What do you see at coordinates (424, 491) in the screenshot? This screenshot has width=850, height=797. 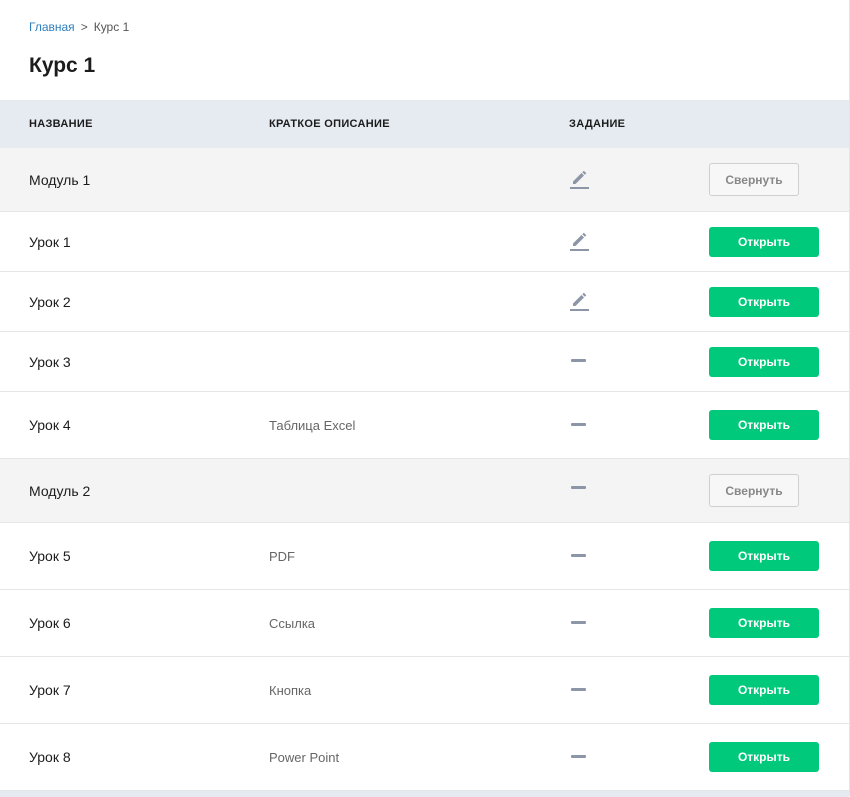 I see `module-row: Модуль 2 Свернуть` at bounding box center [424, 491].